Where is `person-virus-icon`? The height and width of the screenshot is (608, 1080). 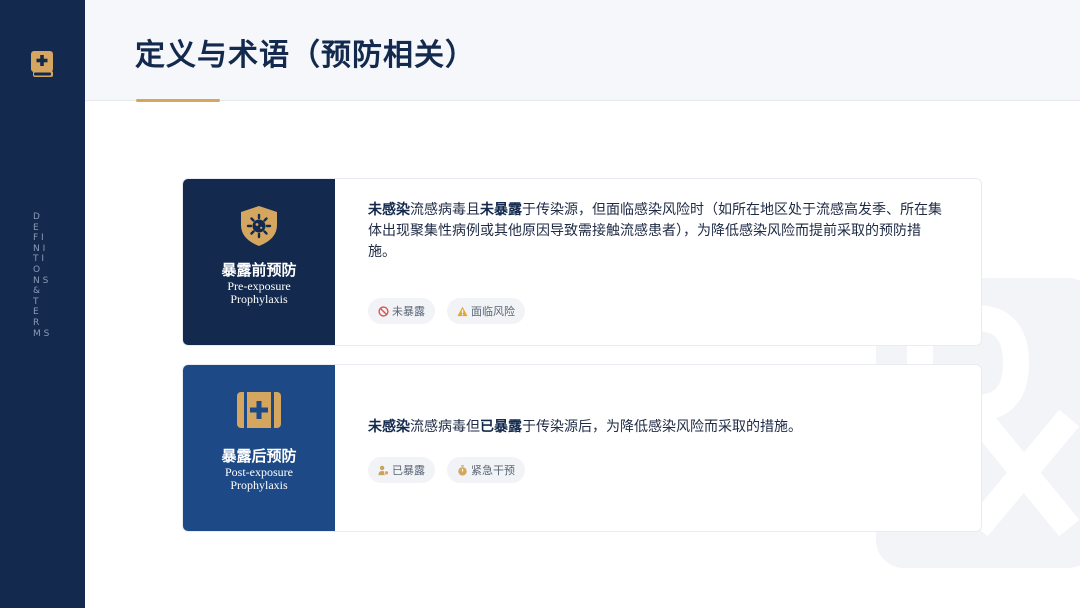 person-virus-icon is located at coordinates (383, 470).